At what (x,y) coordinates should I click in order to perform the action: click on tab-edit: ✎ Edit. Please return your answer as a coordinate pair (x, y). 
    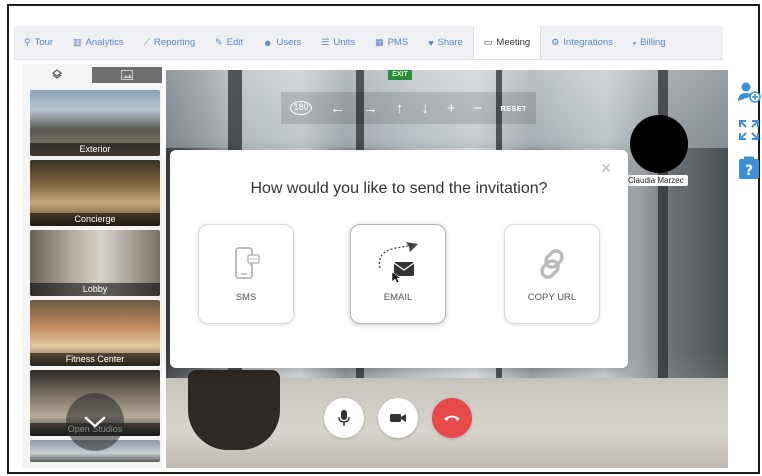
    Looking at the image, I should click on (229, 42).